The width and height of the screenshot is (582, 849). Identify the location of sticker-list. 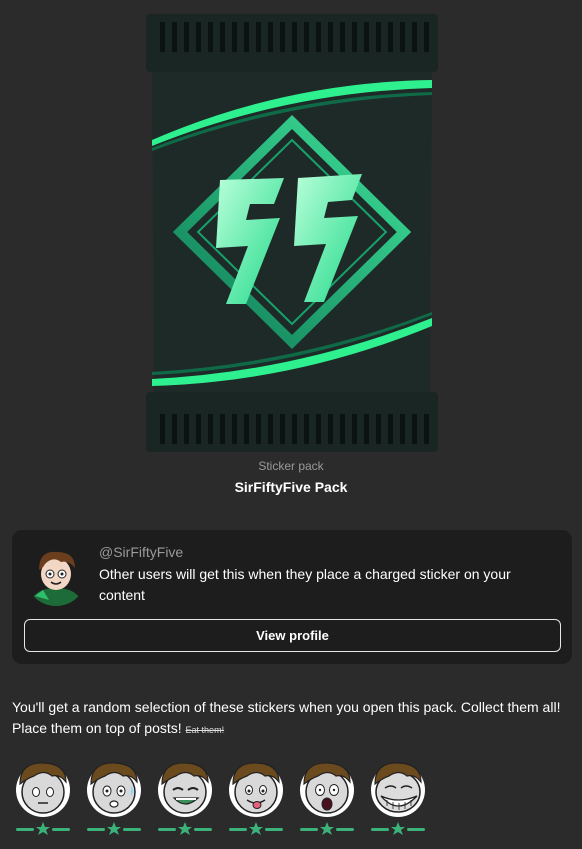
(225, 798).